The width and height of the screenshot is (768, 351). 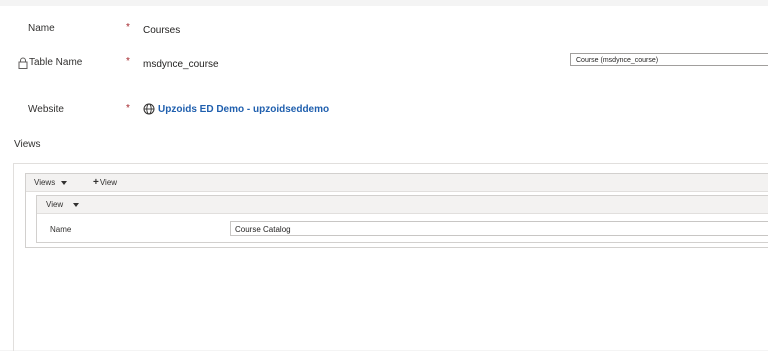 I want to click on globe-icon, so click(x=149, y=109).